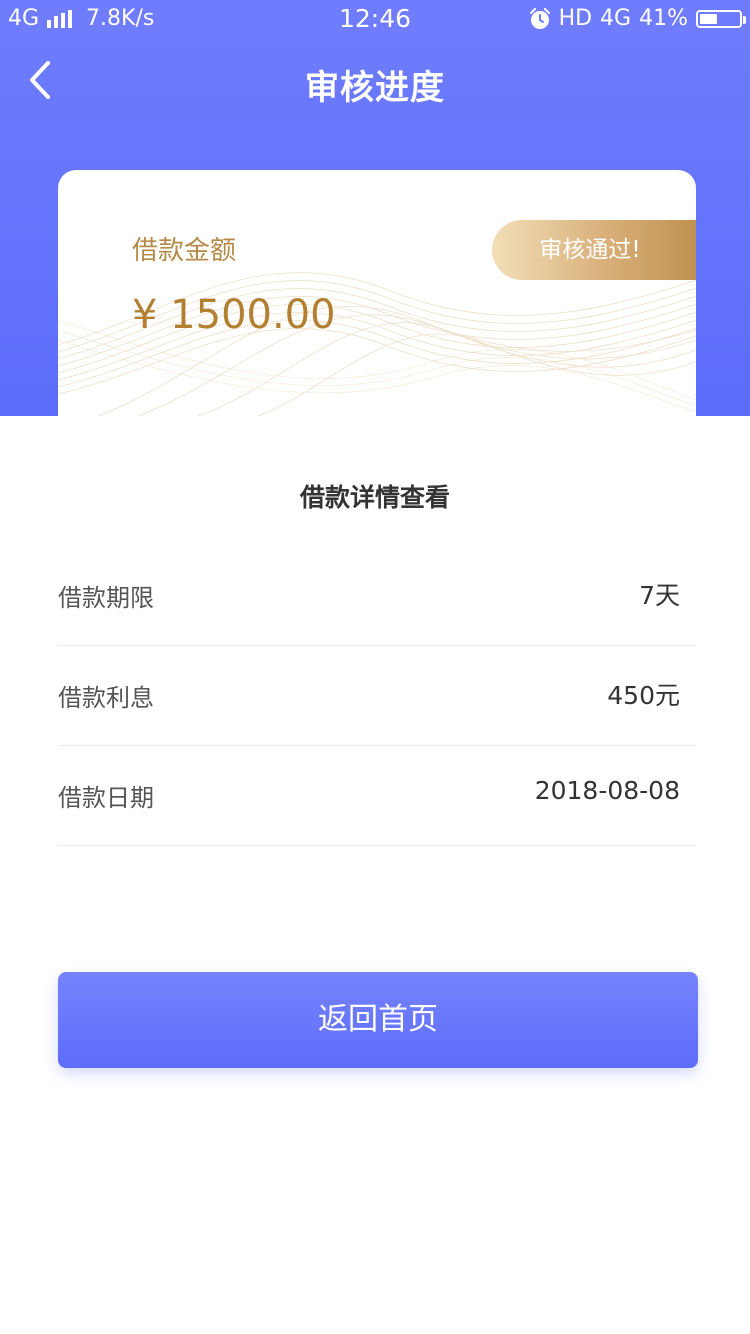 This screenshot has height=1334, width=750. Describe the element at coordinates (378, 1020) in the screenshot. I see `return-home-button: 返回首页` at that location.